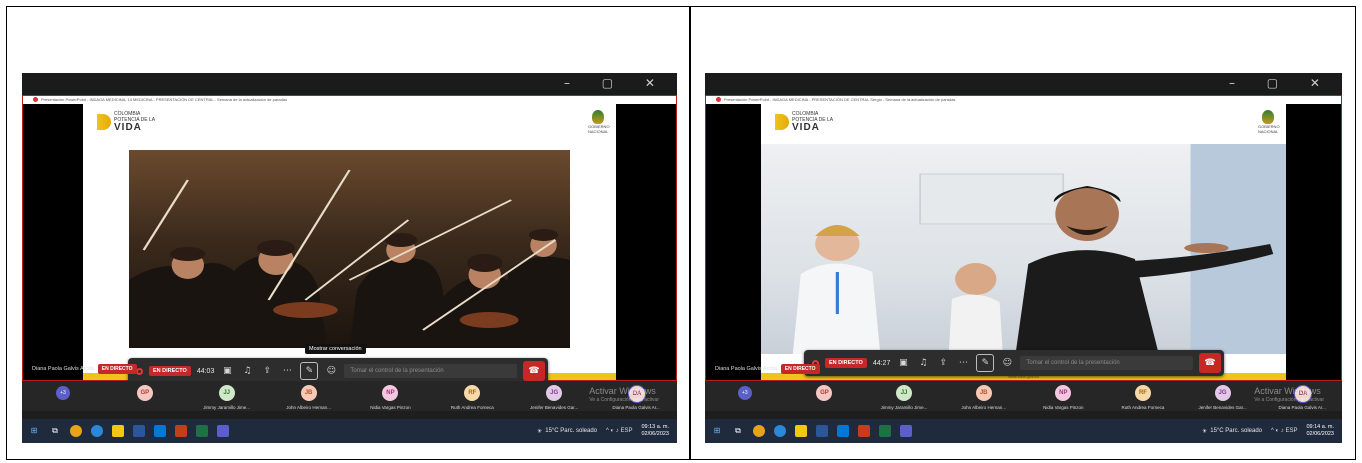 Image resolution: width=1362 pixels, height=463 pixels. What do you see at coordinates (554, 393) in the screenshot?
I see `avatar: JG` at bounding box center [554, 393].